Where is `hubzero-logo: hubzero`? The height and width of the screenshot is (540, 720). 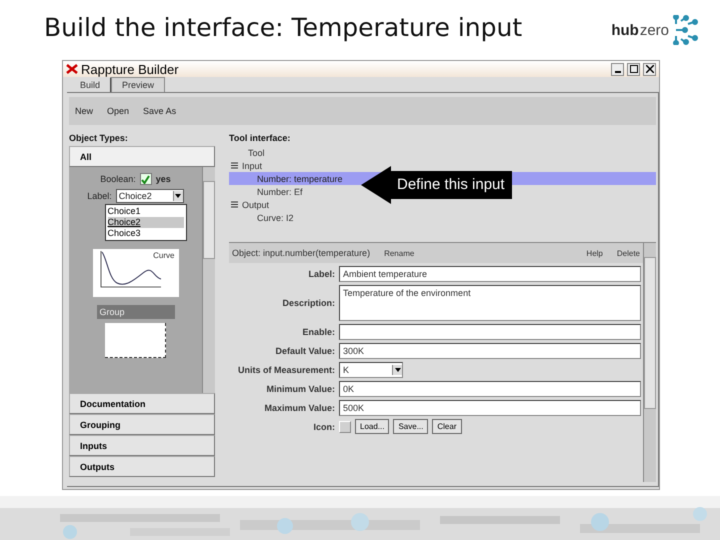 hubzero-logo: hubzero is located at coordinates (654, 30).